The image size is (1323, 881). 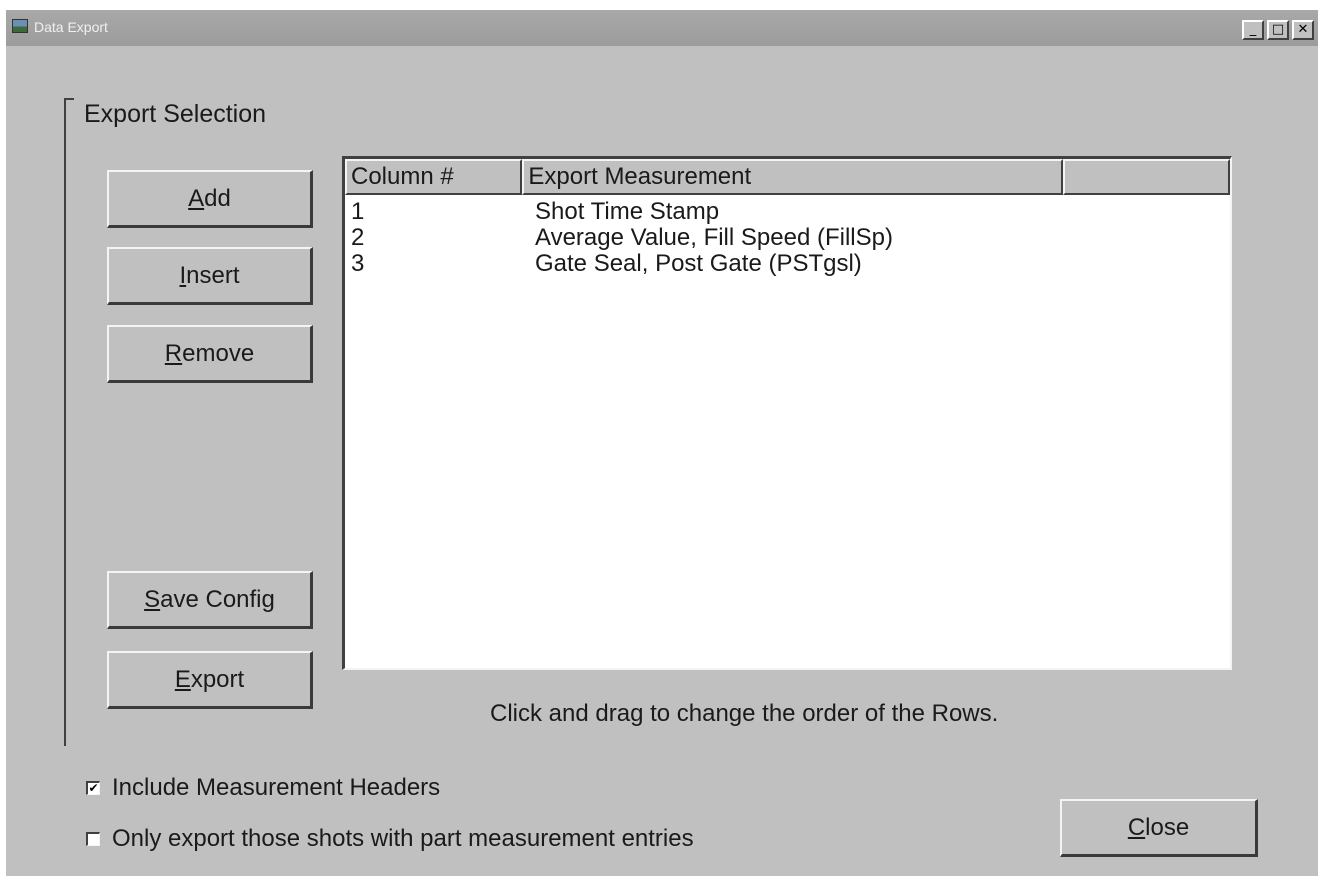 I want to click on save-config-button-label: ave Config, so click(x=217, y=599).